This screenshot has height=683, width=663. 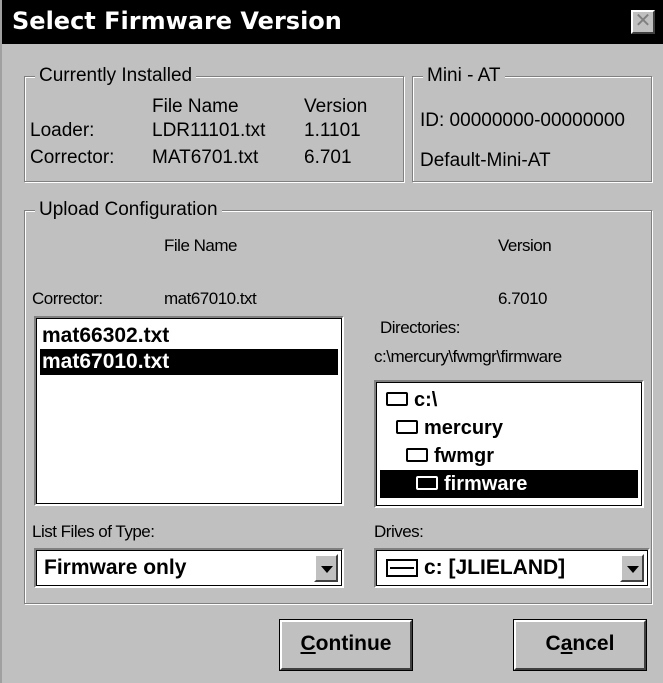 I want to click on drive-icon, so click(x=402, y=568).